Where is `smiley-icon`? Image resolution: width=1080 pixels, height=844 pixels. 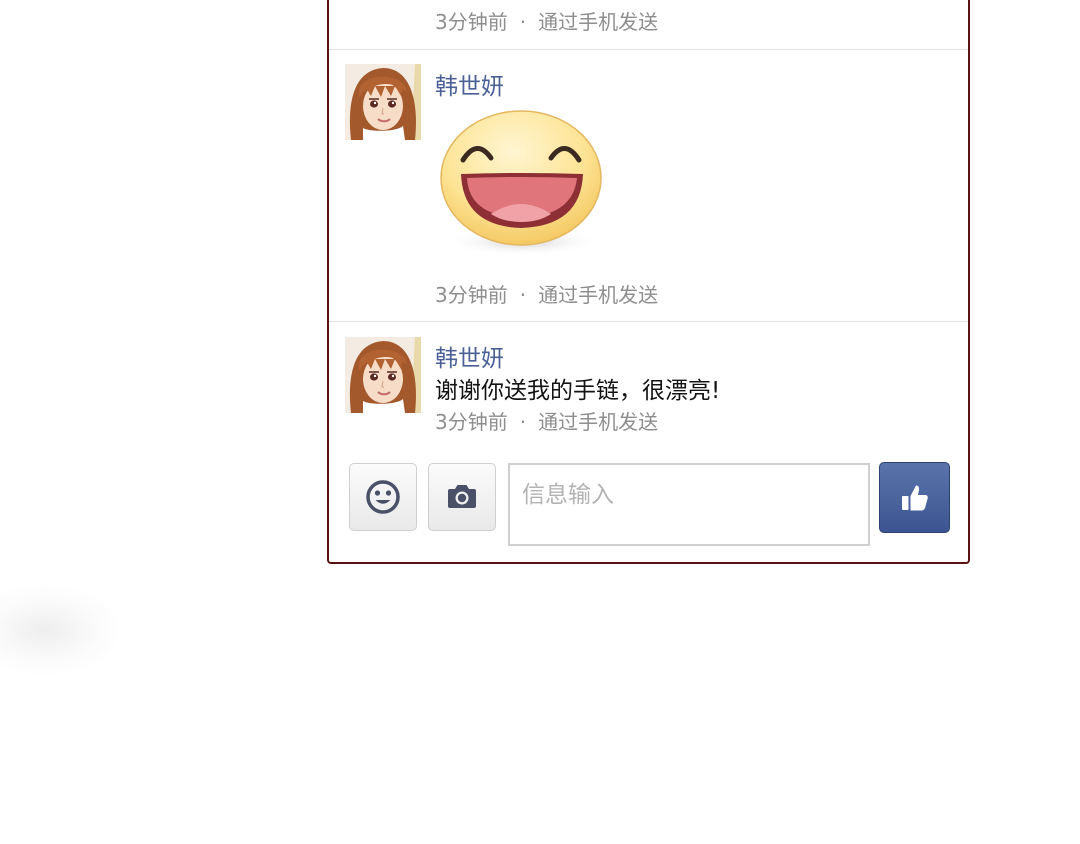
smiley-icon is located at coordinates (383, 497).